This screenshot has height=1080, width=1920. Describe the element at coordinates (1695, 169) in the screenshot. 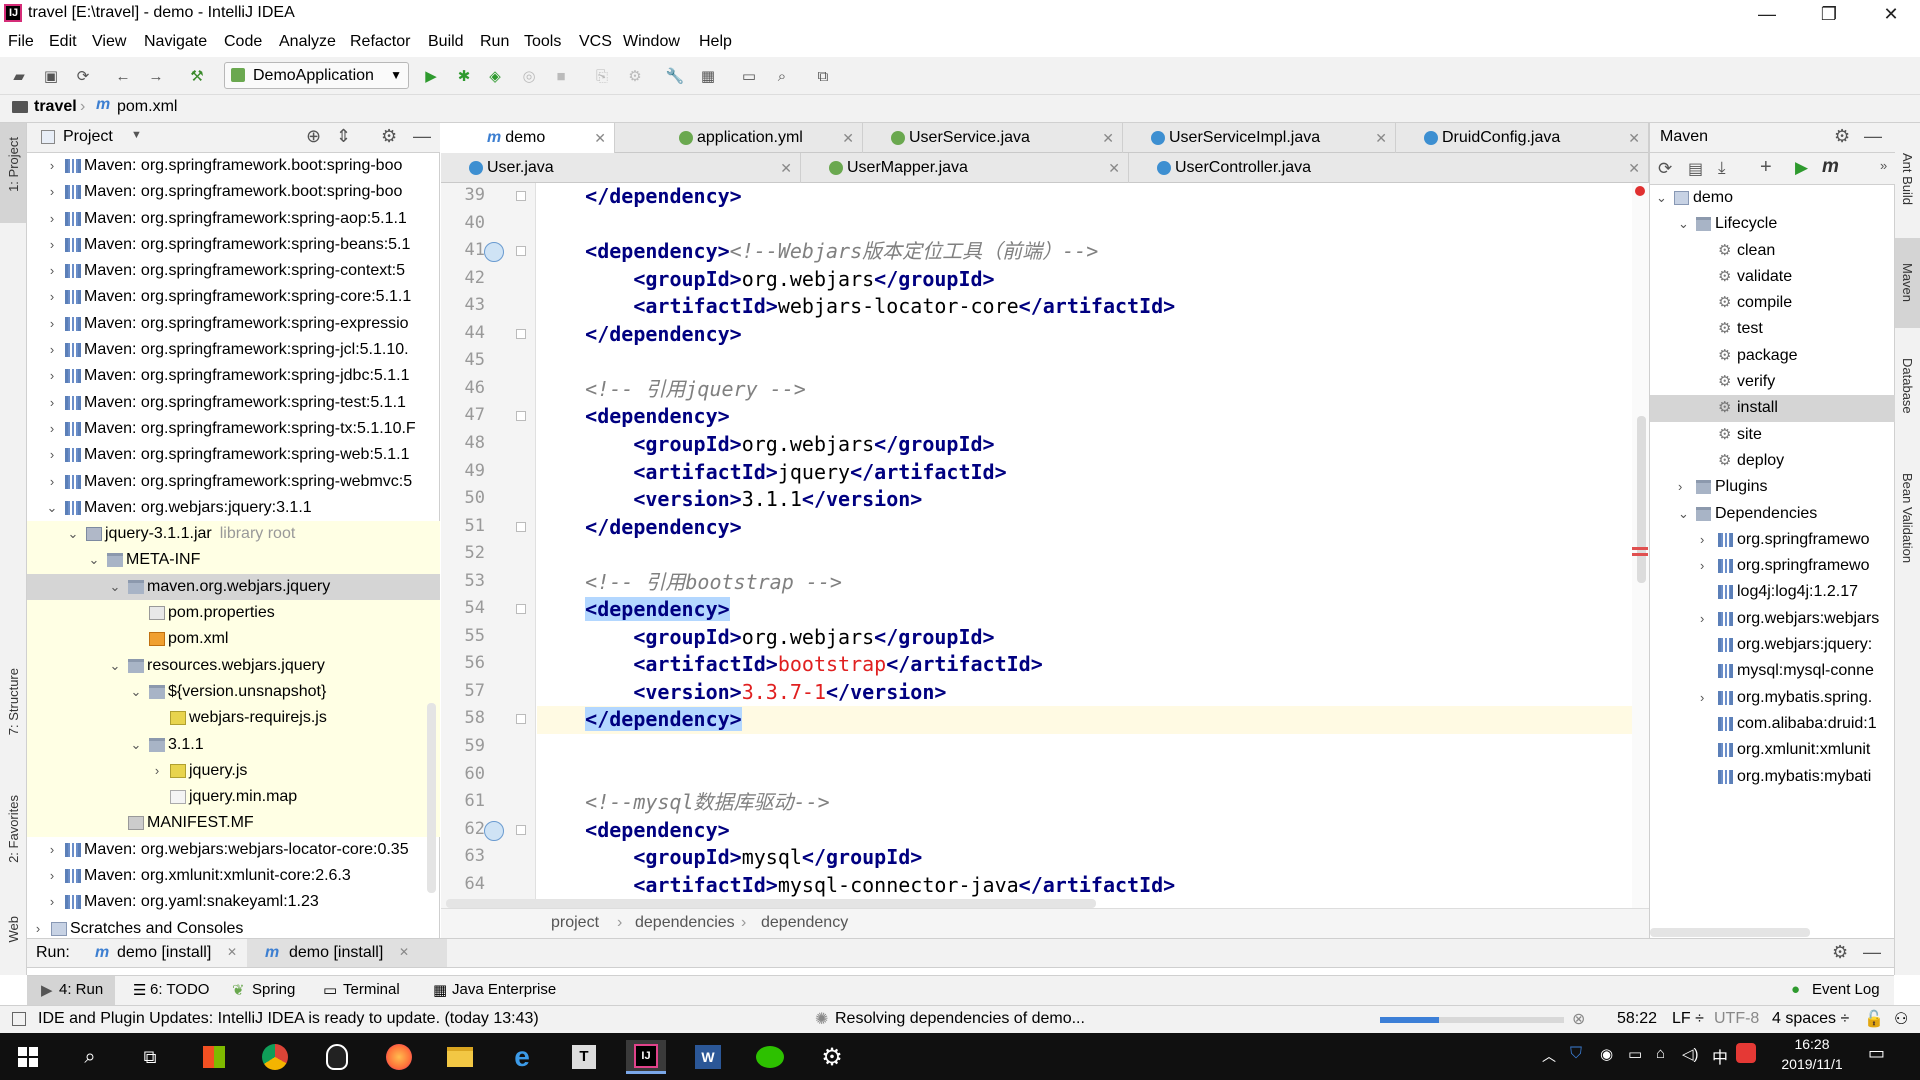

I see `generate-sources-icon: ▤` at that location.